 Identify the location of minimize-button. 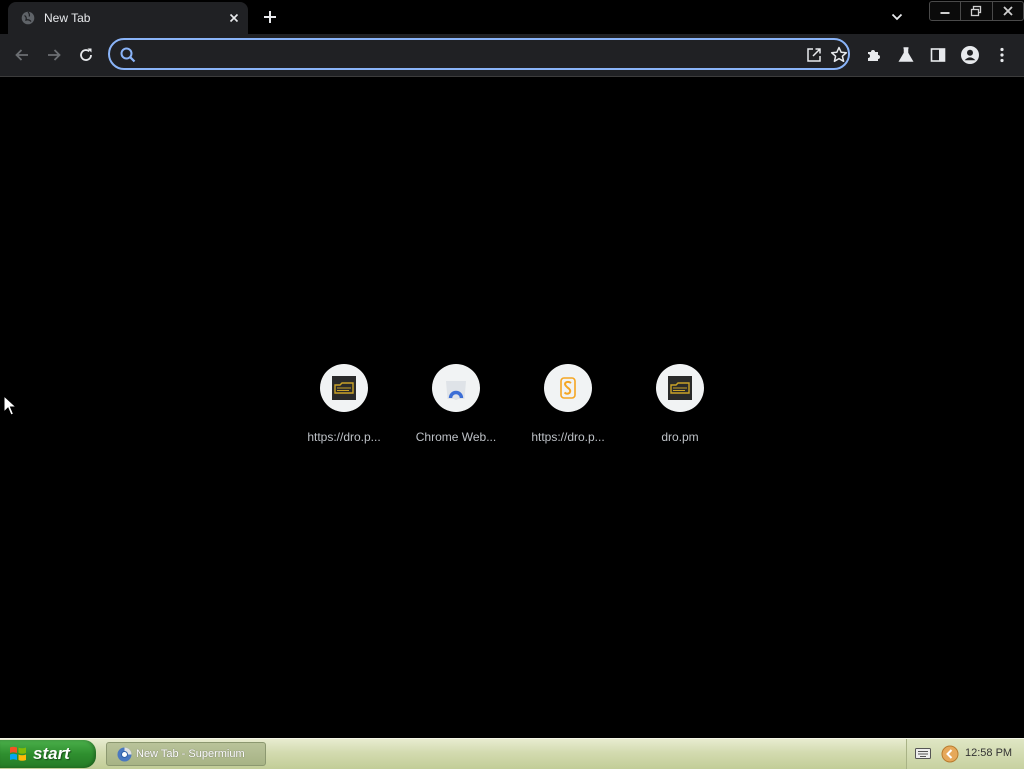
(945, 11).